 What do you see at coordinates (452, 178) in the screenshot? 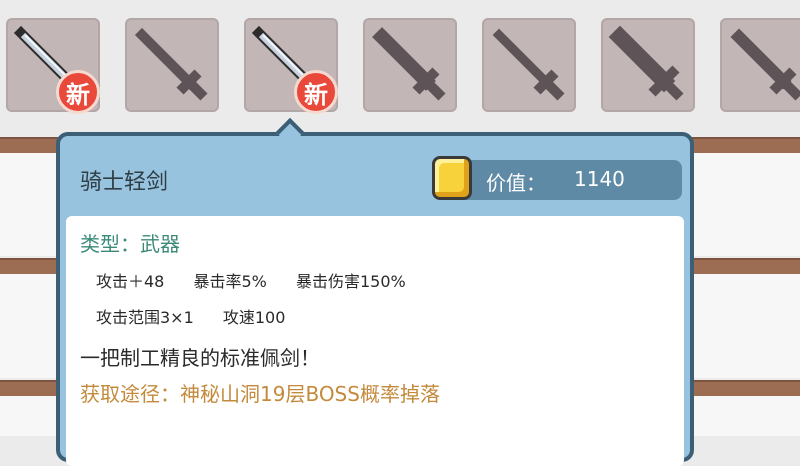
I see `gold-coin-icon` at bounding box center [452, 178].